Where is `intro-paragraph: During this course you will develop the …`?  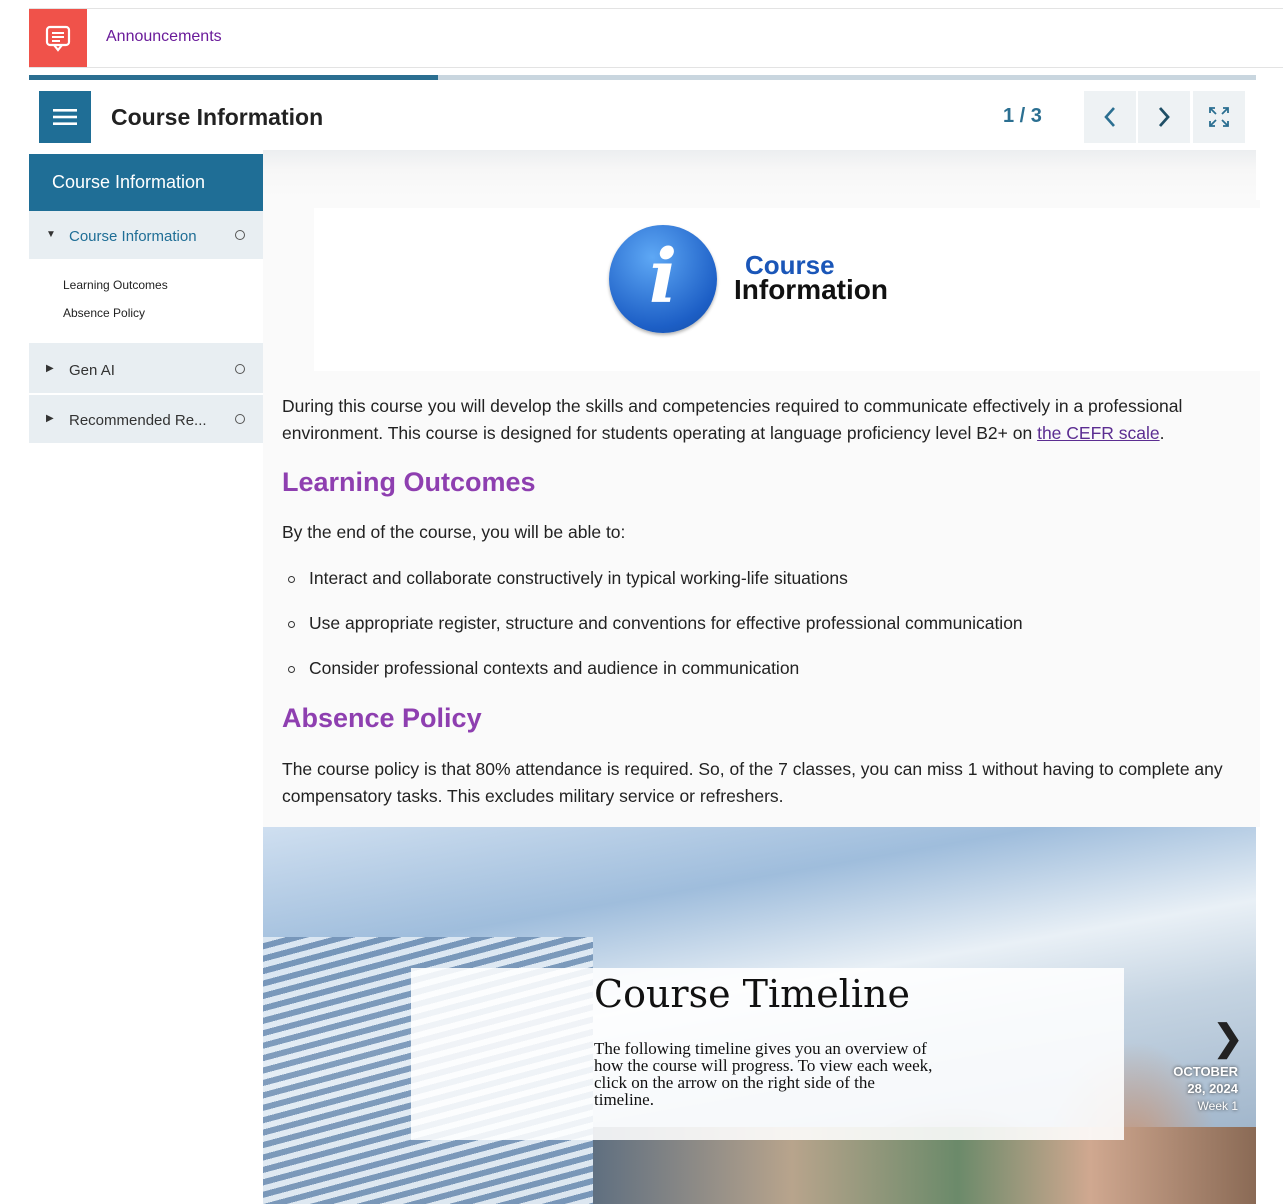
intro-paragraph: During this course you will develop the … is located at coordinates (732, 419).